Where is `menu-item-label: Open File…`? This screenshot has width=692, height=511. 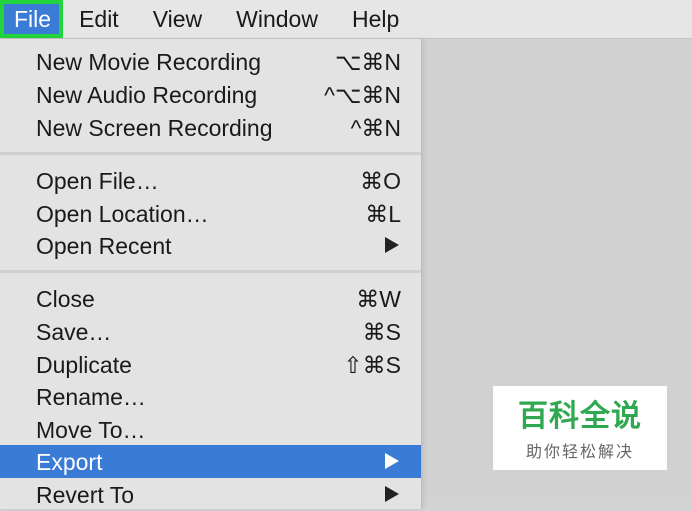 menu-item-label: Open File… is located at coordinates (97, 181).